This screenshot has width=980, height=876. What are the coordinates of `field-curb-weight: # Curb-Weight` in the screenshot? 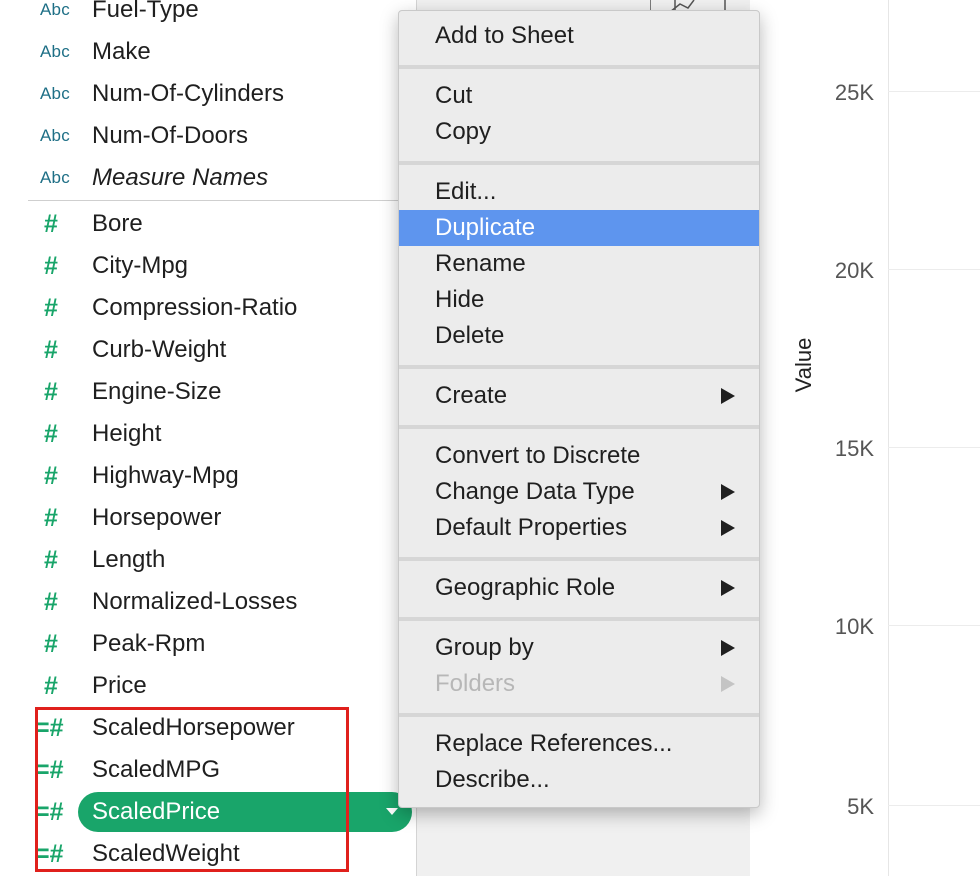 It's located at (200, 350).